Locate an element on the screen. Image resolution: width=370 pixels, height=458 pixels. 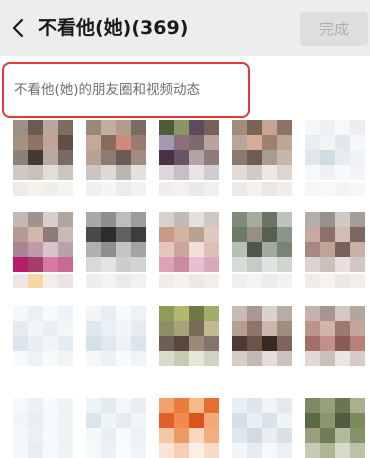
back-button is located at coordinates (19, 28).